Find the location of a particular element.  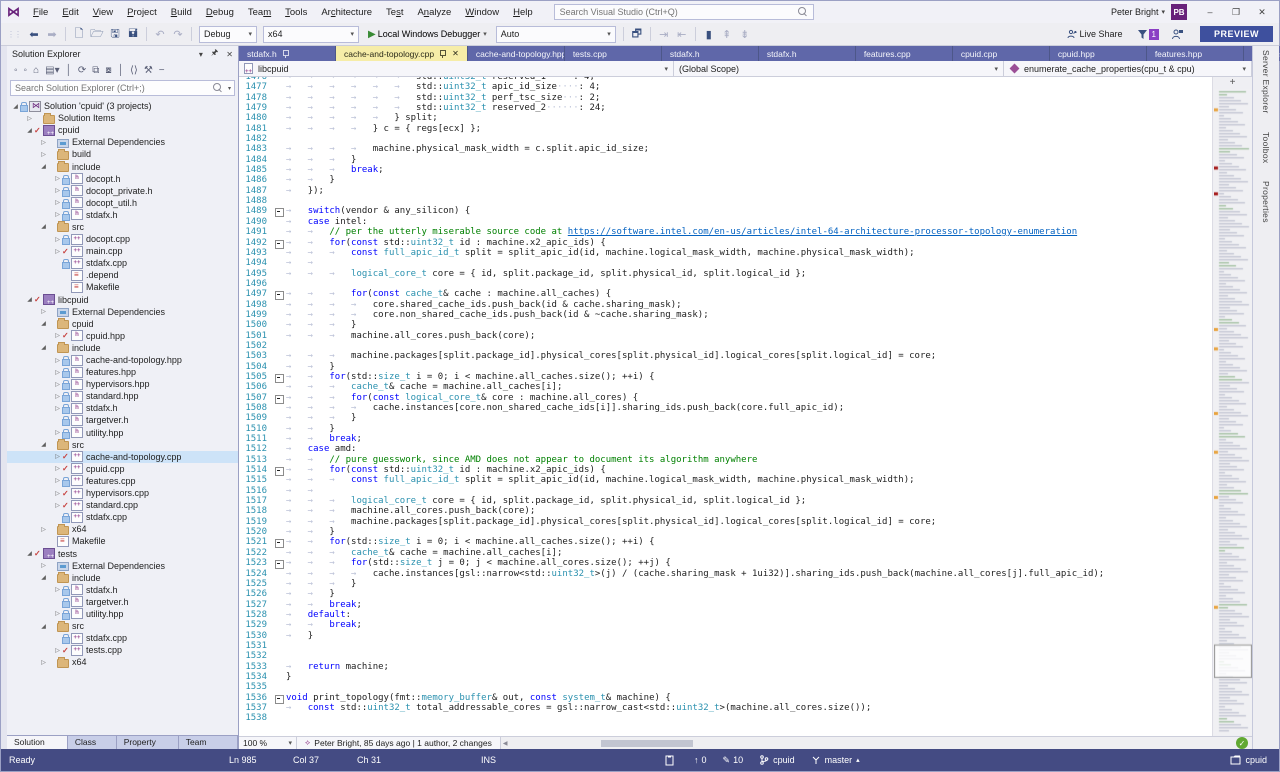

tree-item-cpuid: ◢ cpuid is located at coordinates (122, 324).